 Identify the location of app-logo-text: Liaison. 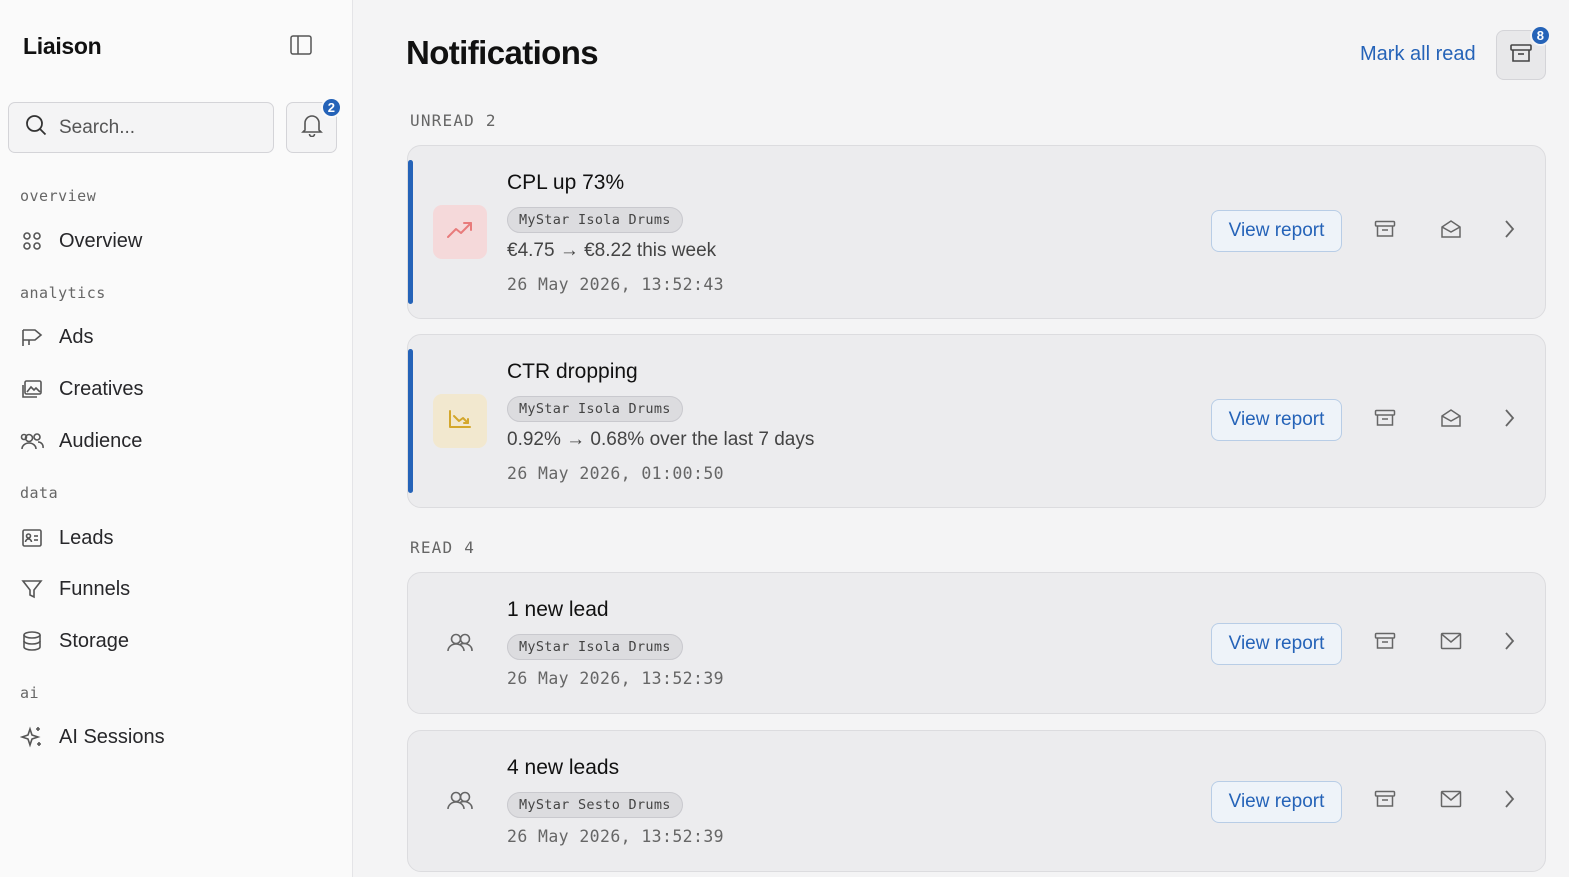
(62, 46).